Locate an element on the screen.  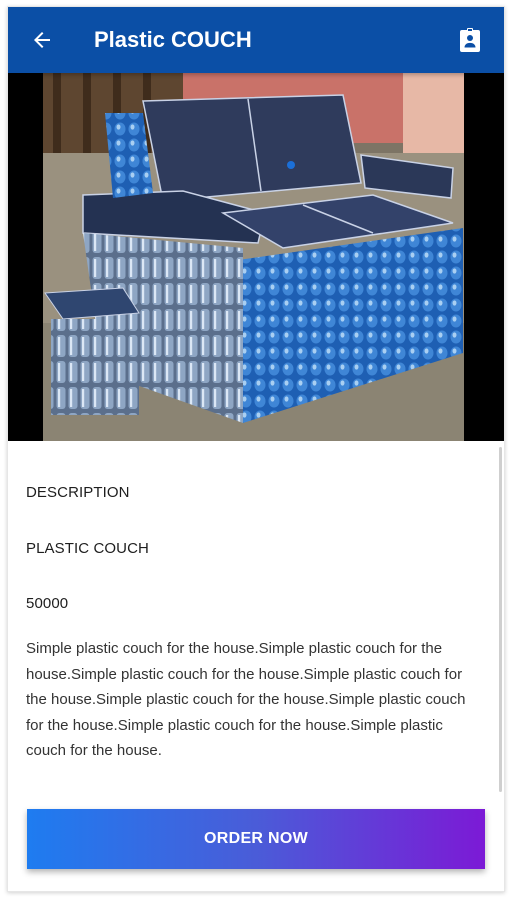
app-bar: Plastic COUCH is located at coordinates (256, 40).